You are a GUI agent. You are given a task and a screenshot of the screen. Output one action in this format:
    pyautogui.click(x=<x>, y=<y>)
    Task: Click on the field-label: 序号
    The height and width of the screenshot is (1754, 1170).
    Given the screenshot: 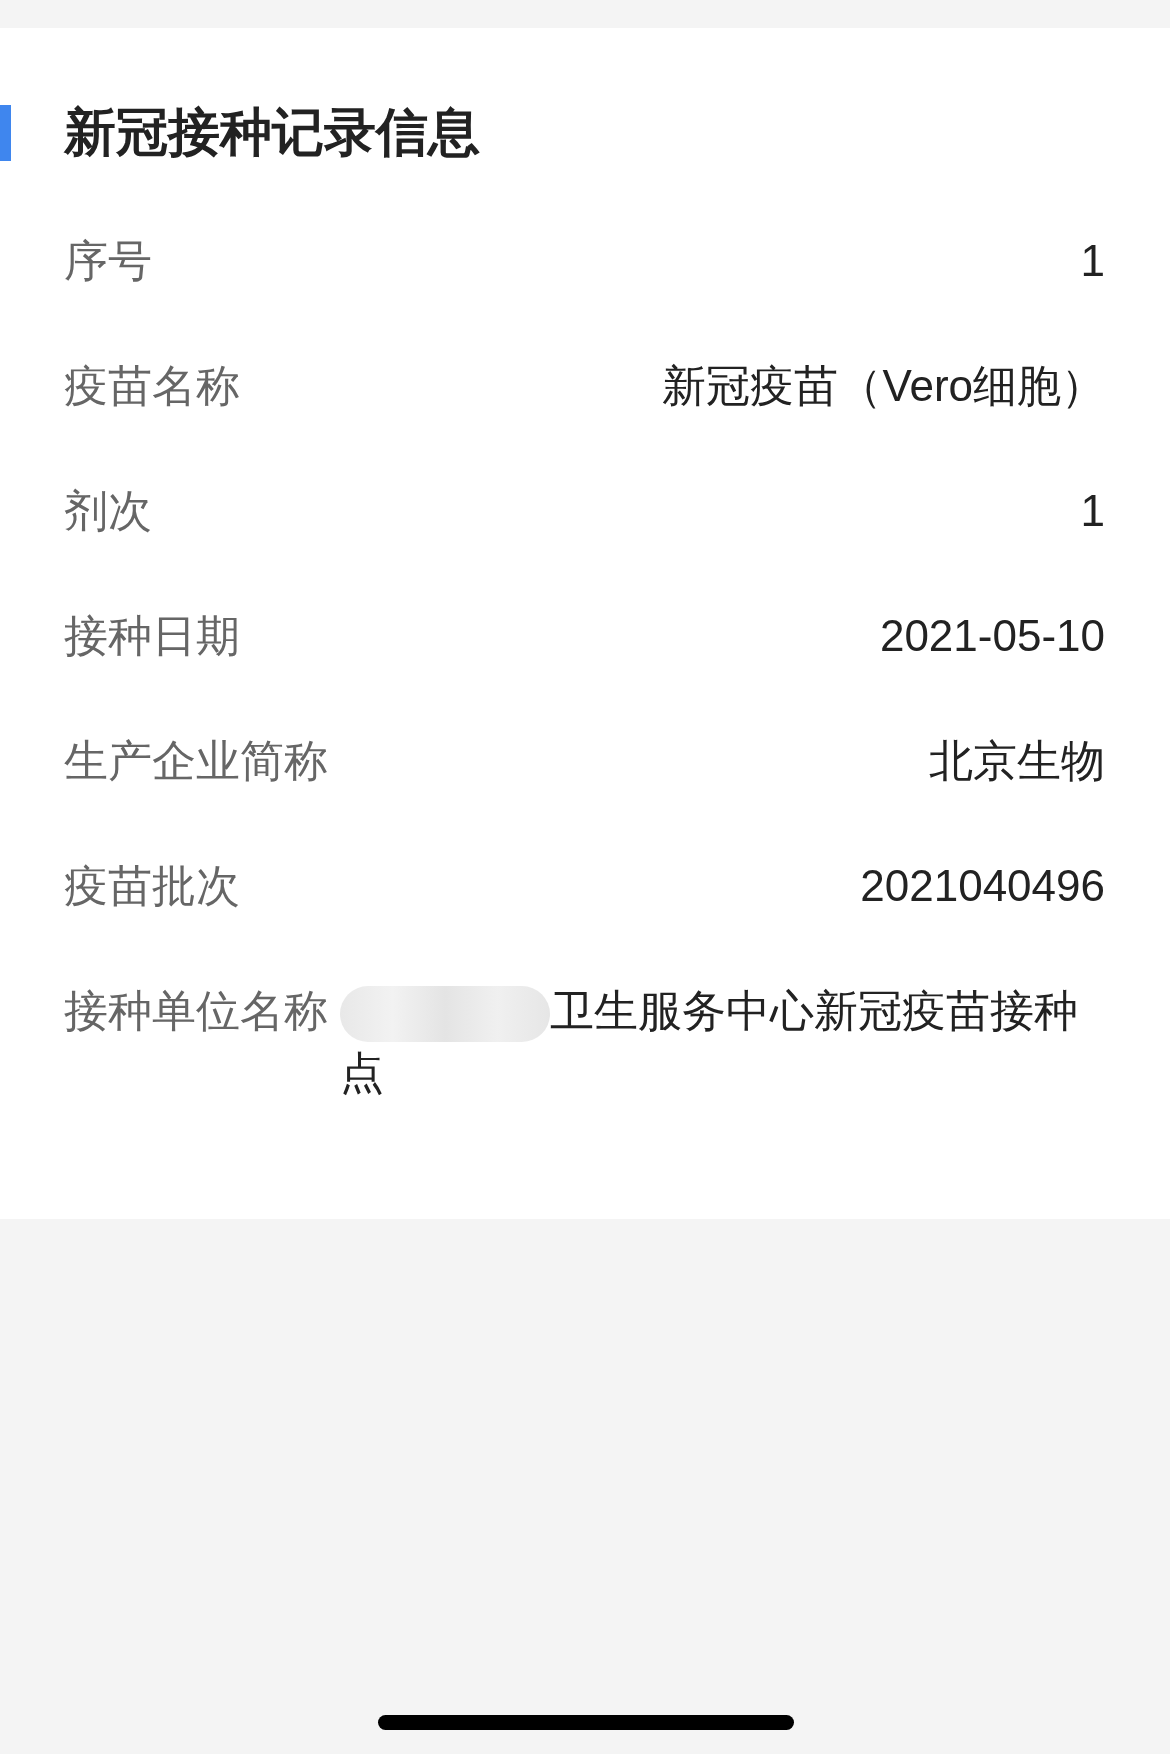 What is the action you would take?
    pyautogui.click(x=108, y=261)
    